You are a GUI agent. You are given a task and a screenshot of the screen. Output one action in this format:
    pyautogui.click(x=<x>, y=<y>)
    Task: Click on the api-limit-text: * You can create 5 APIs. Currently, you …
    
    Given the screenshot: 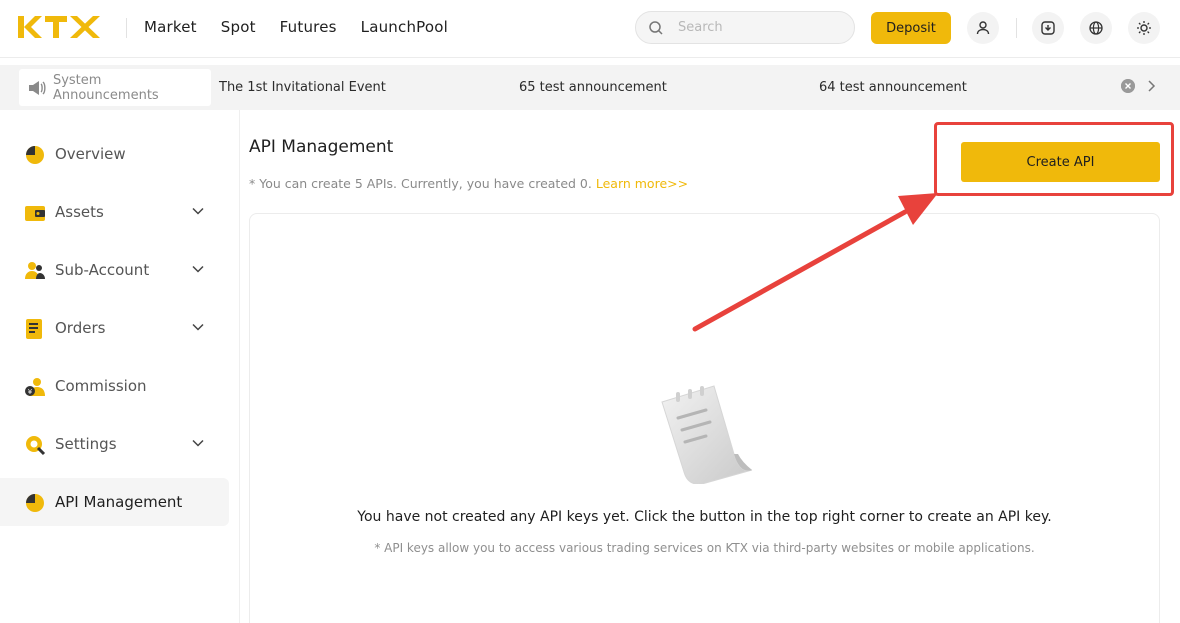 What is the action you would take?
    pyautogui.click(x=420, y=183)
    